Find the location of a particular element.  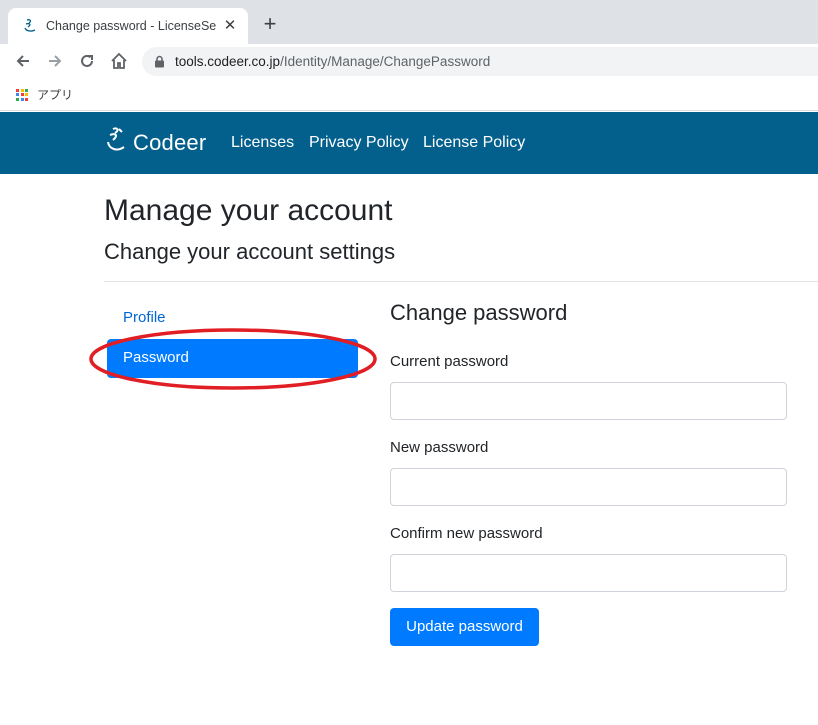

tab-title: Change password - LicenseServer is located at coordinates (131, 26).